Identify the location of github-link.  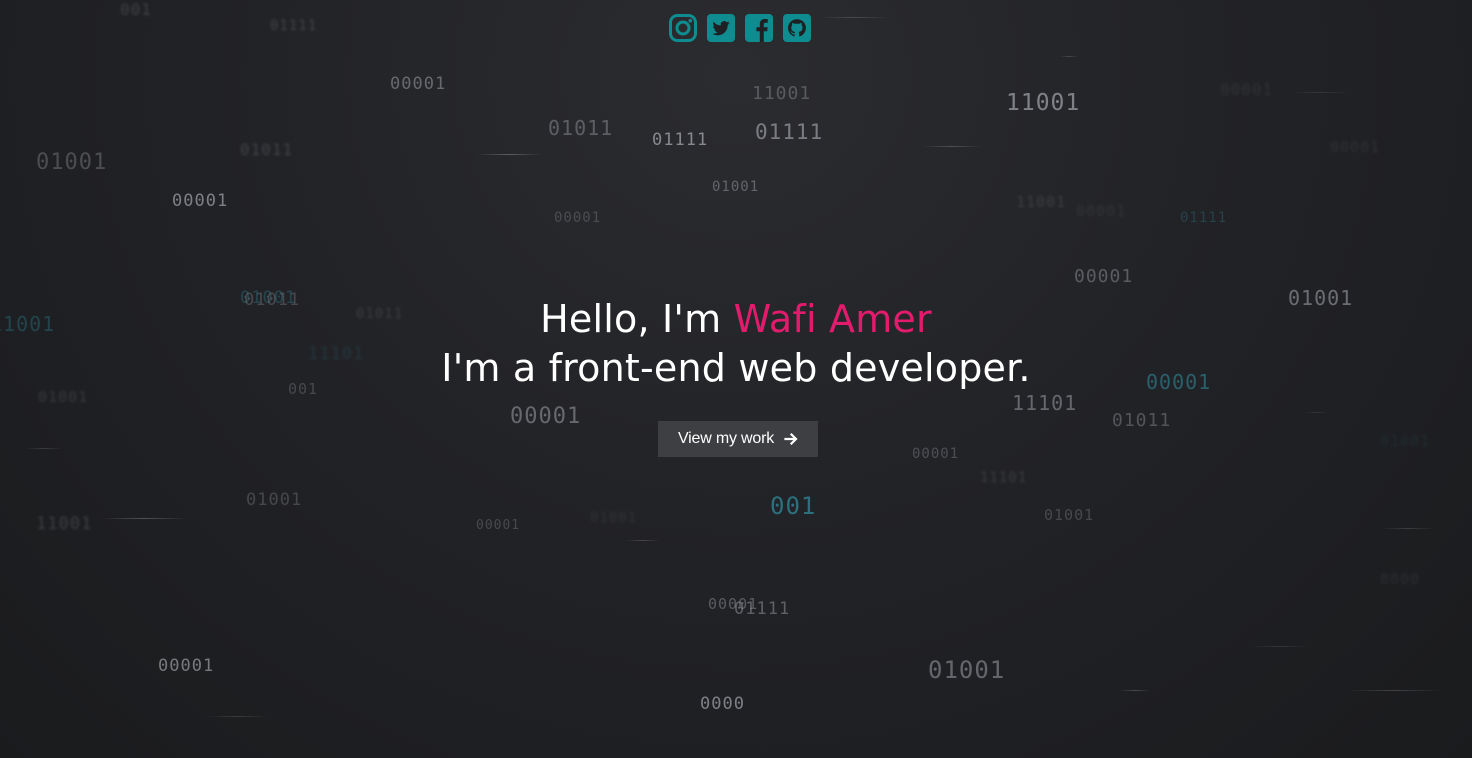
(797, 28).